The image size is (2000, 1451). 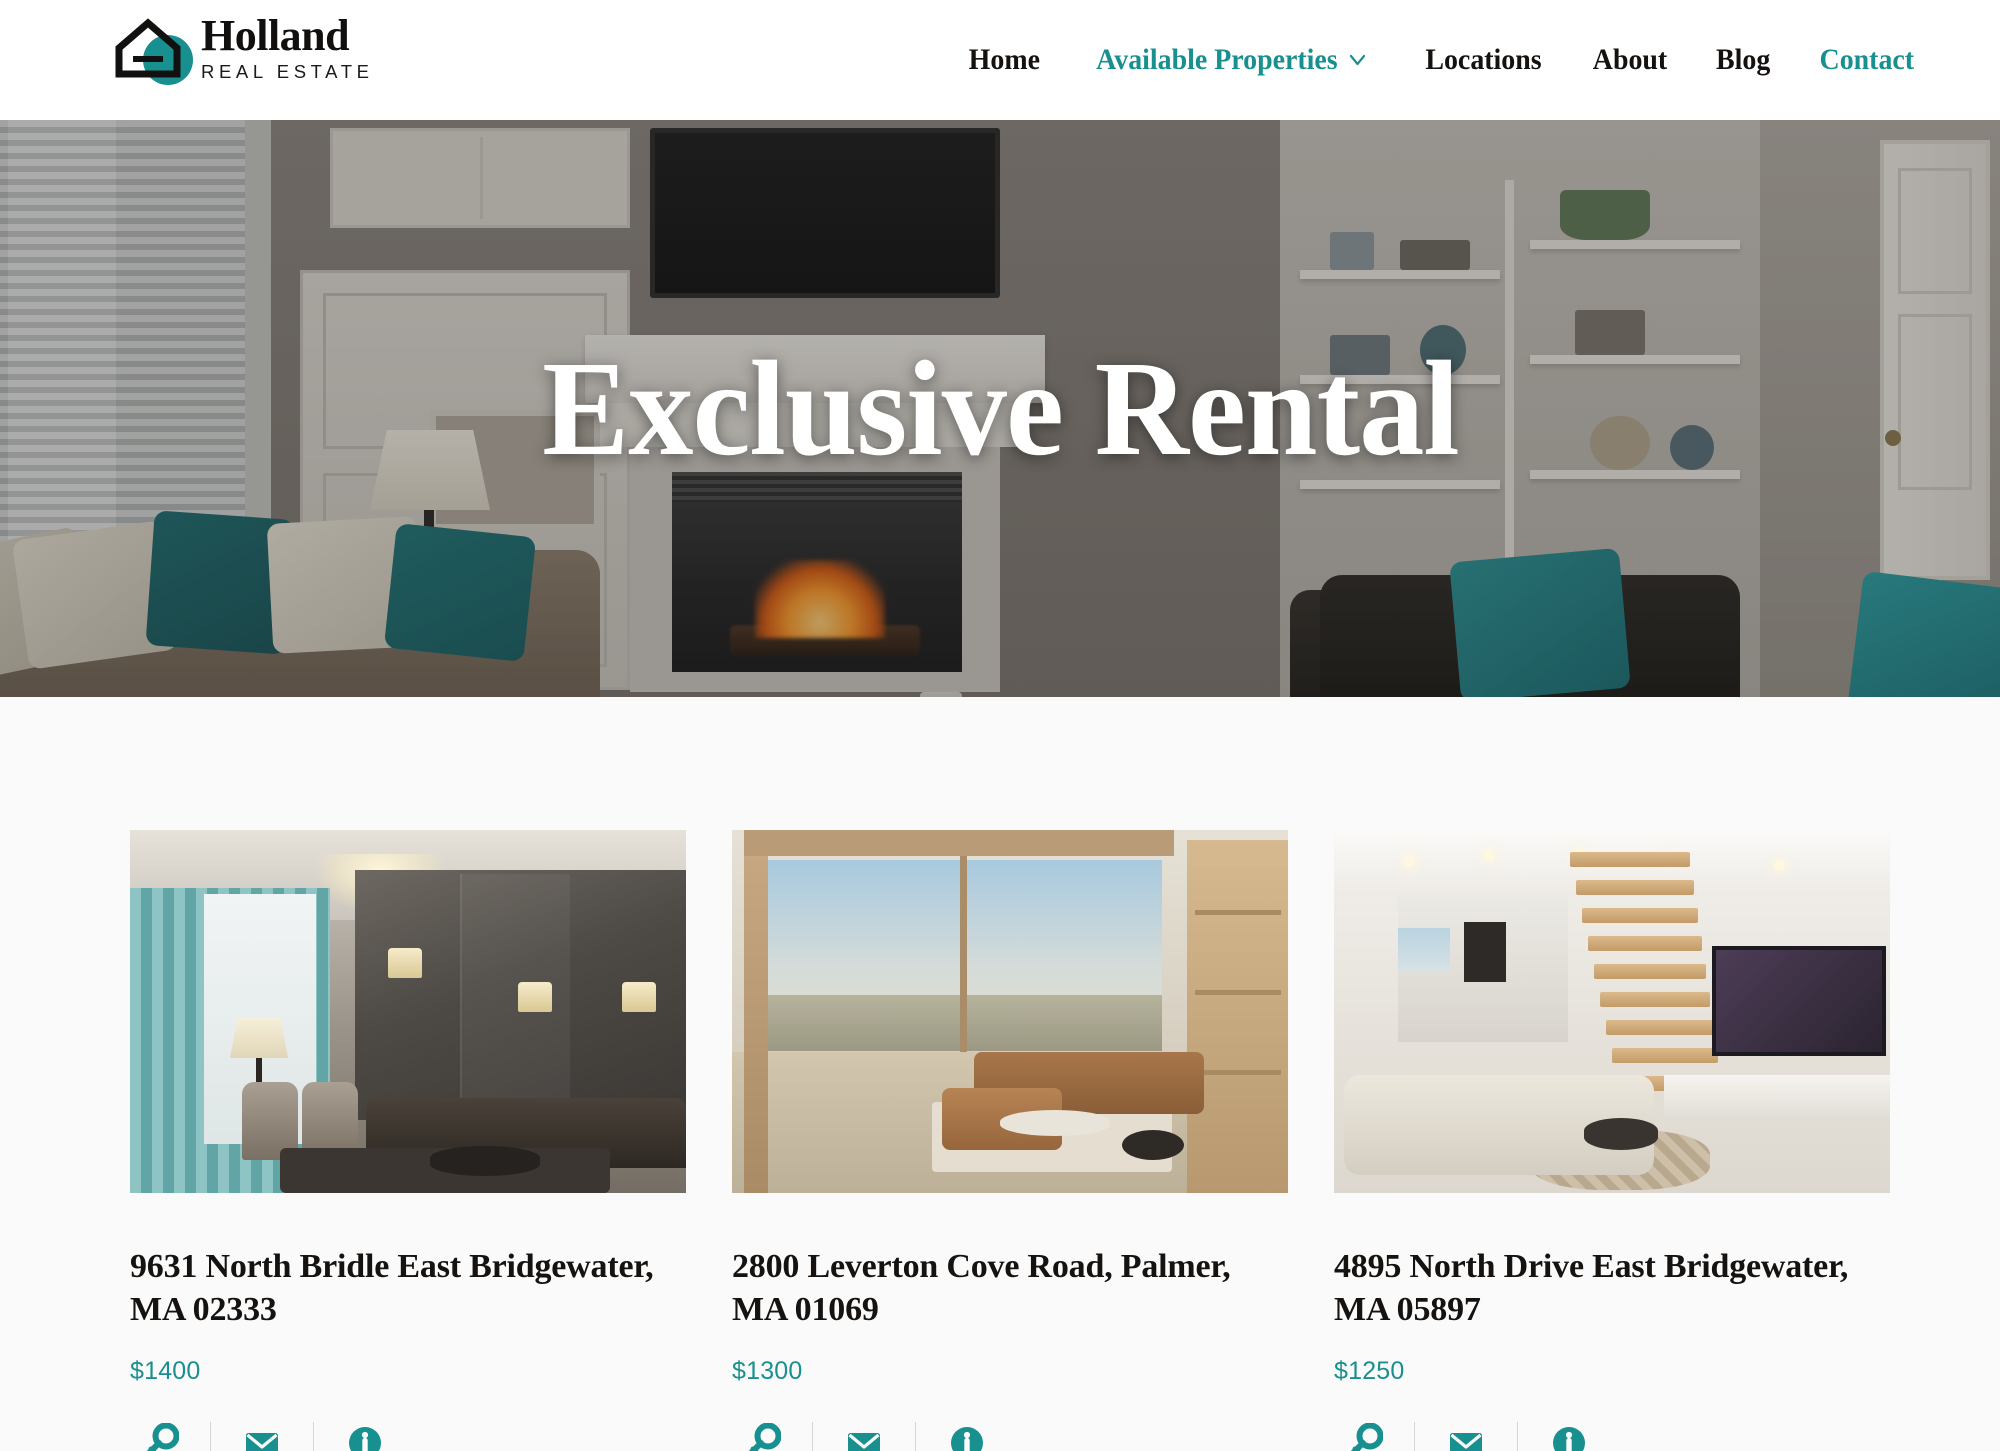 I want to click on brand-name: Holland, so click(x=275, y=36).